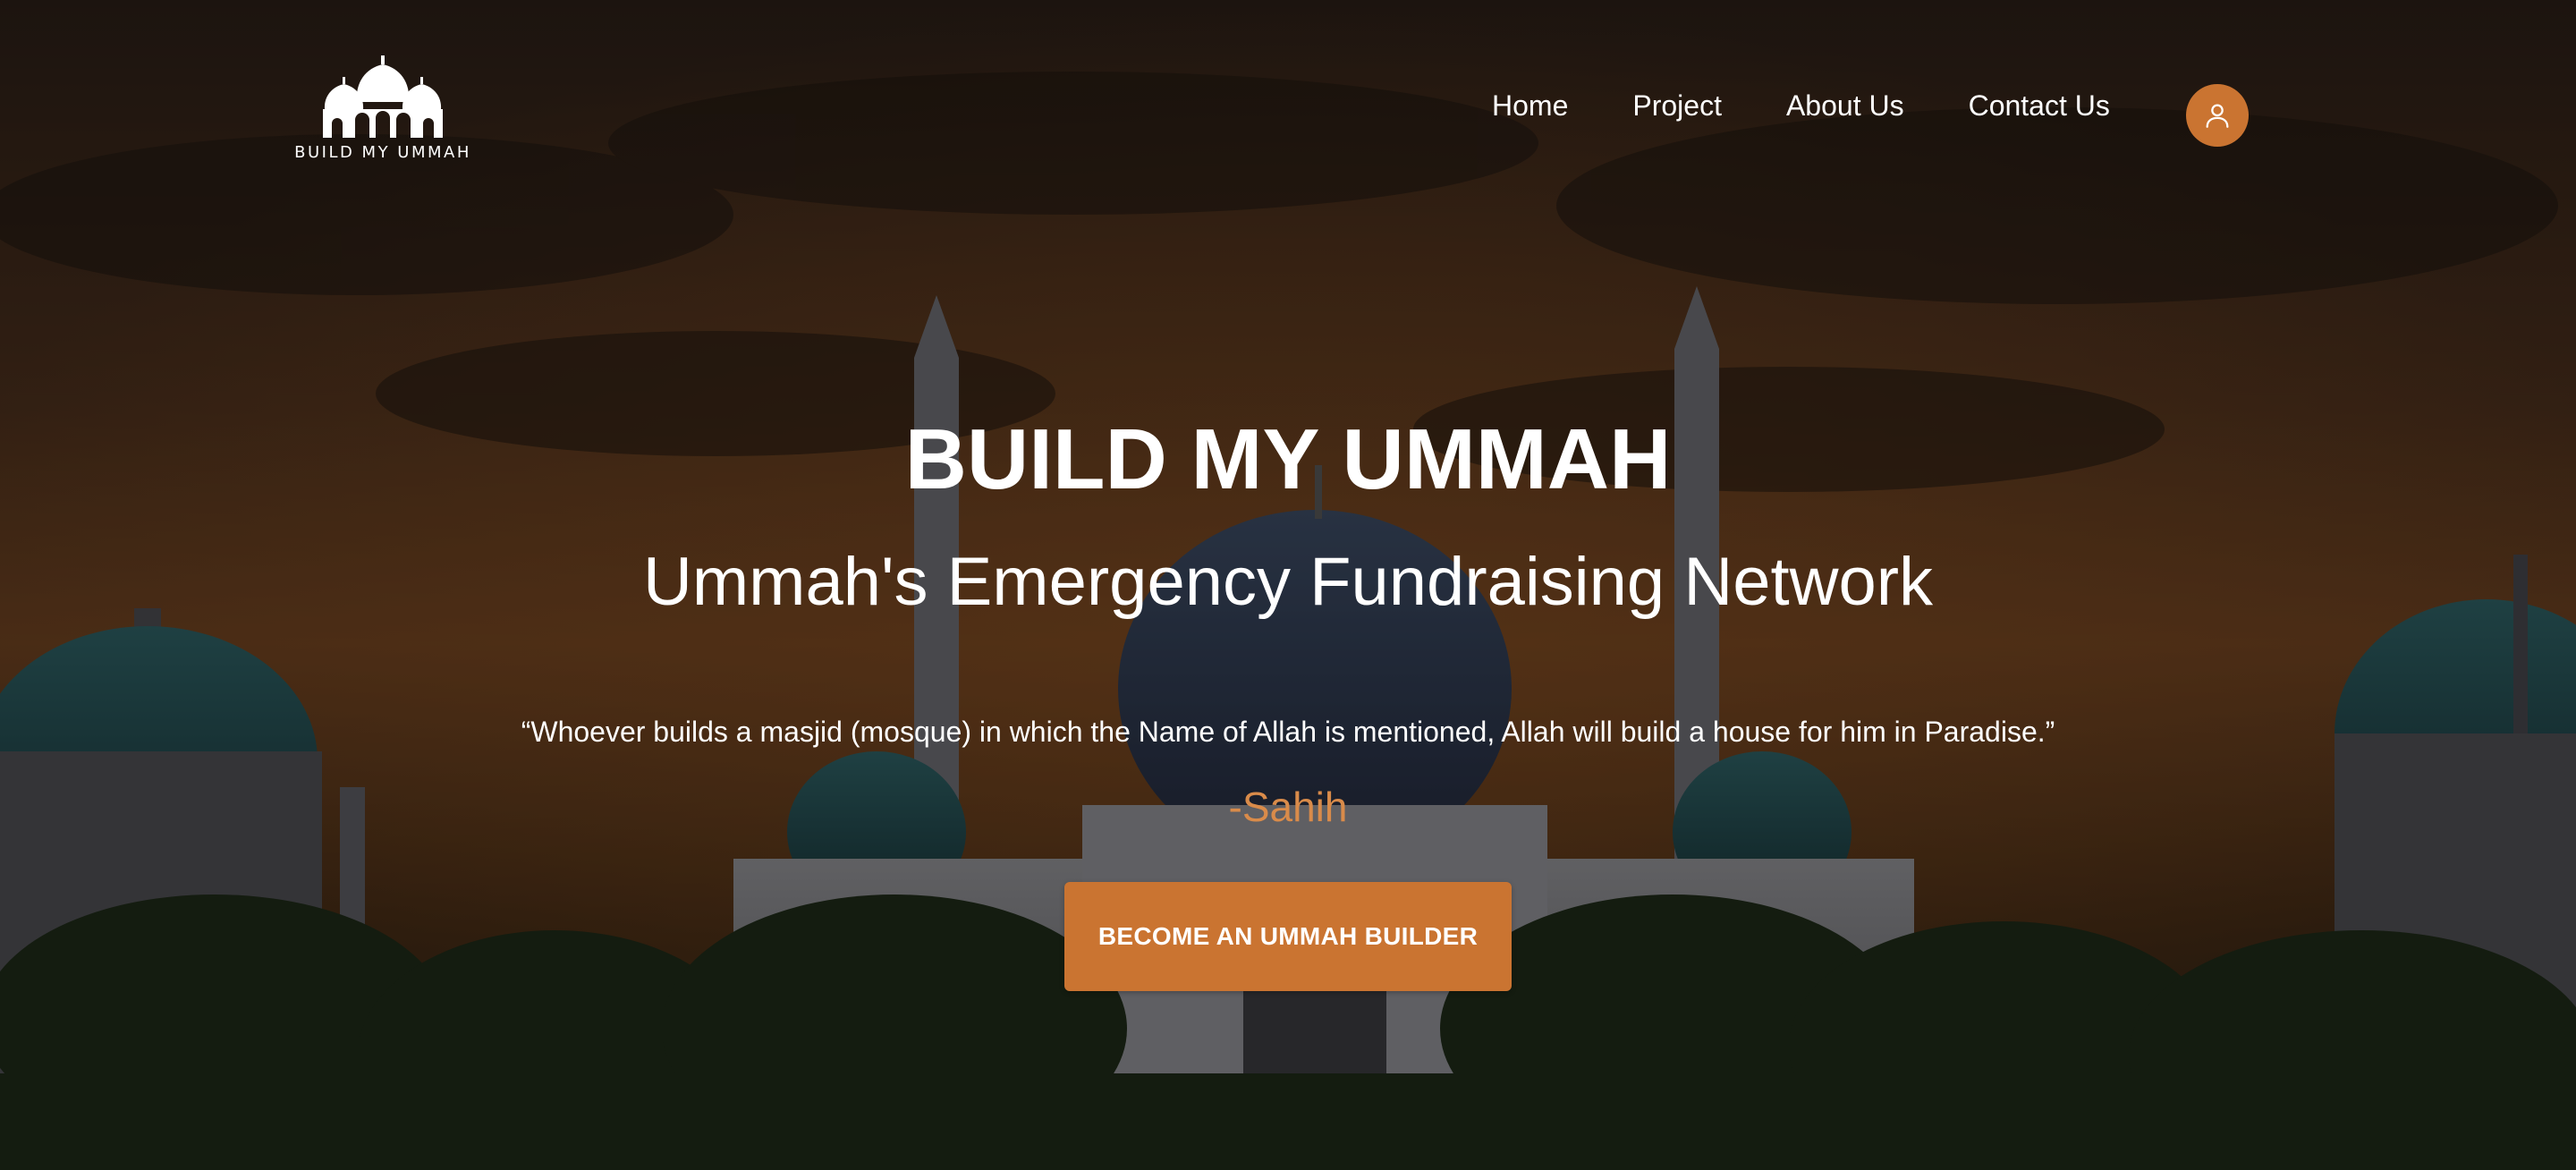 The image size is (2576, 1170). I want to click on nav-item-about-us: About Us, so click(1845, 105).